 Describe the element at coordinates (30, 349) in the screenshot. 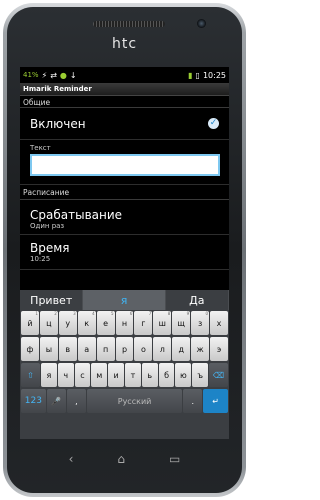

I see `key: ф` at that location.